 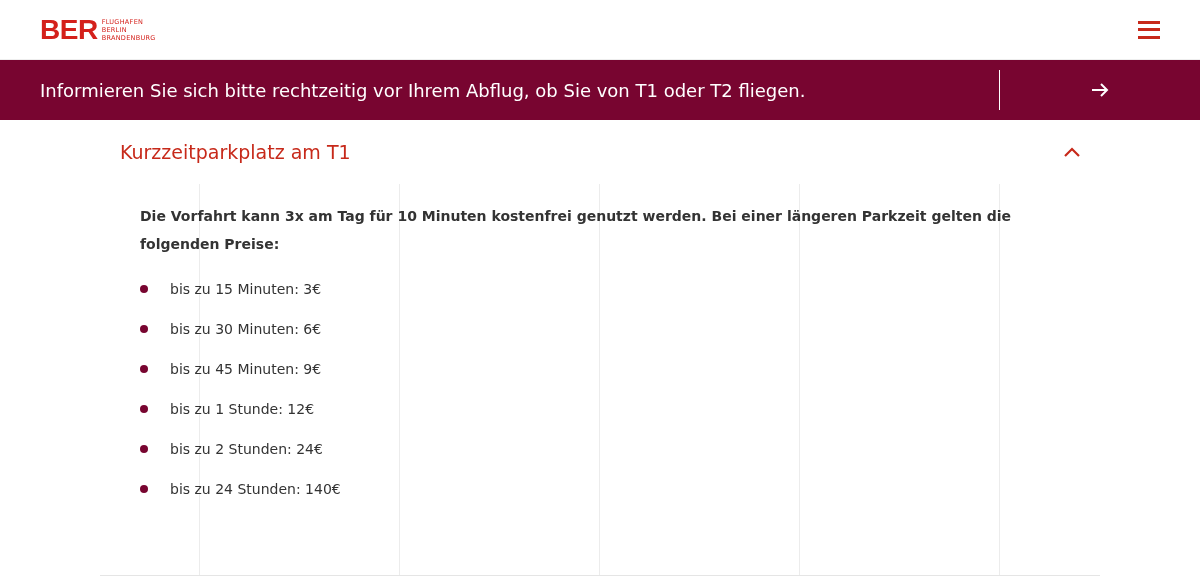 What do you see at coordinates (576, 230) in the screenshot?
I see `intro-text: Die Vorfahrt kann 3x am Tag für 10 Minuten kostenfrei genutzt werden. Bei einer längeren Parkzeit gelten die folgenden Preise:` at bounding box center [576, 230].